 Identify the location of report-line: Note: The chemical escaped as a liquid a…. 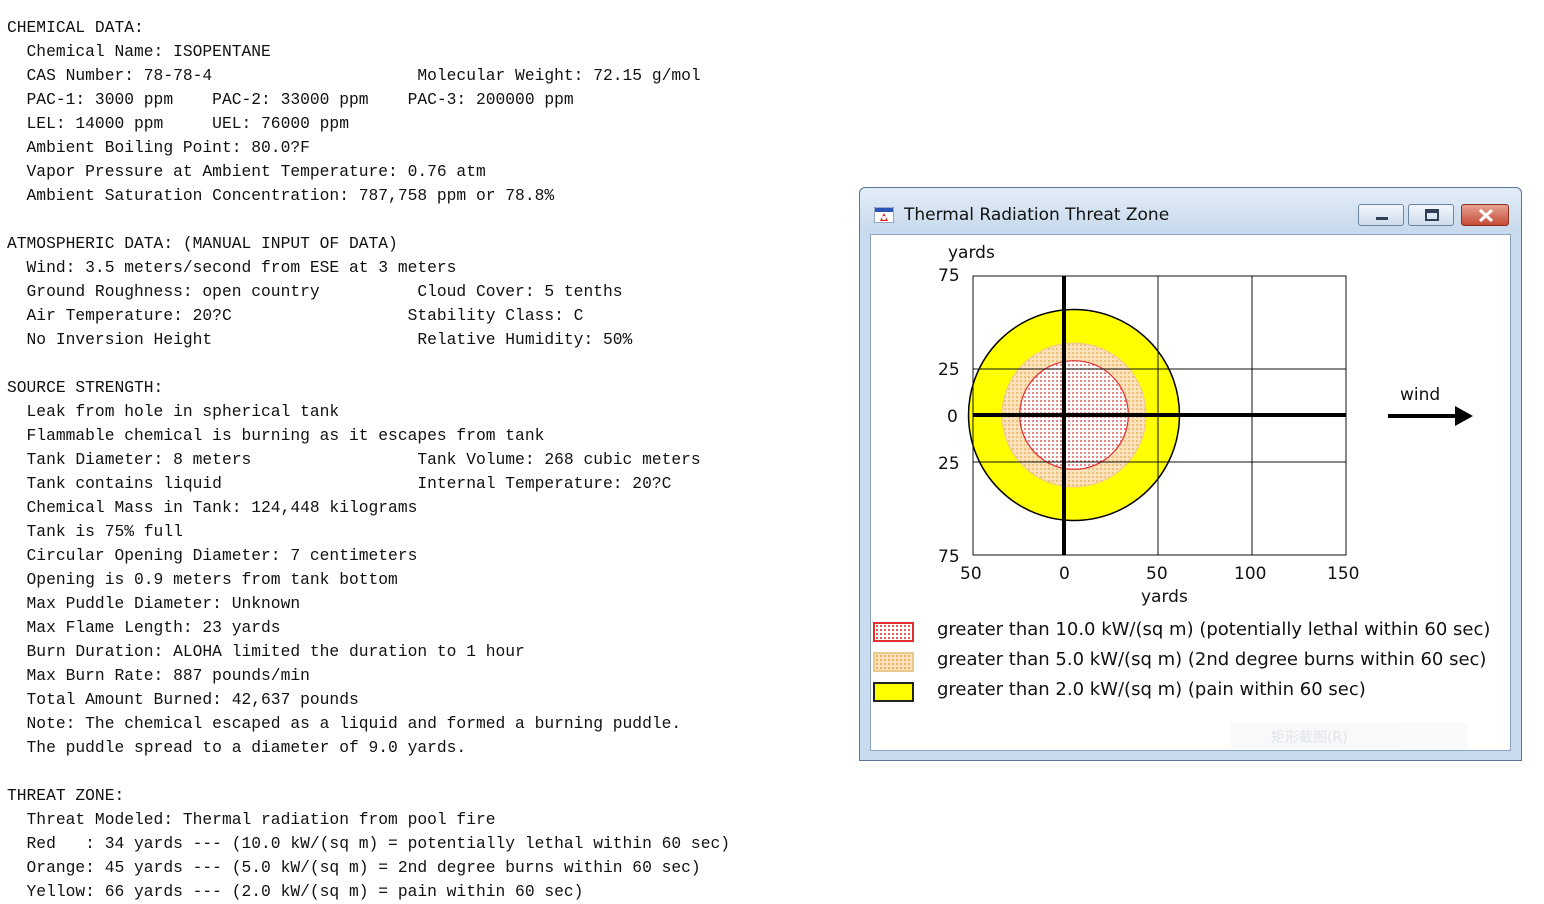
(344, 723).